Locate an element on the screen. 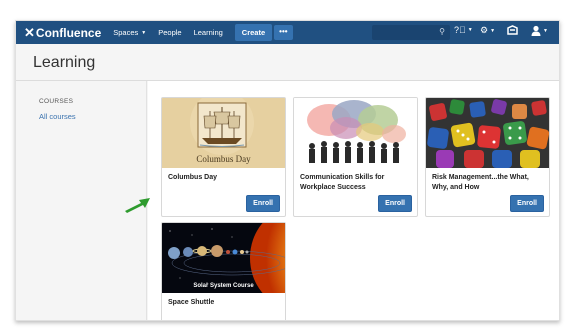 This screenshot has width=568, height=331. nav-people: People is located at coordinates (169, 32).